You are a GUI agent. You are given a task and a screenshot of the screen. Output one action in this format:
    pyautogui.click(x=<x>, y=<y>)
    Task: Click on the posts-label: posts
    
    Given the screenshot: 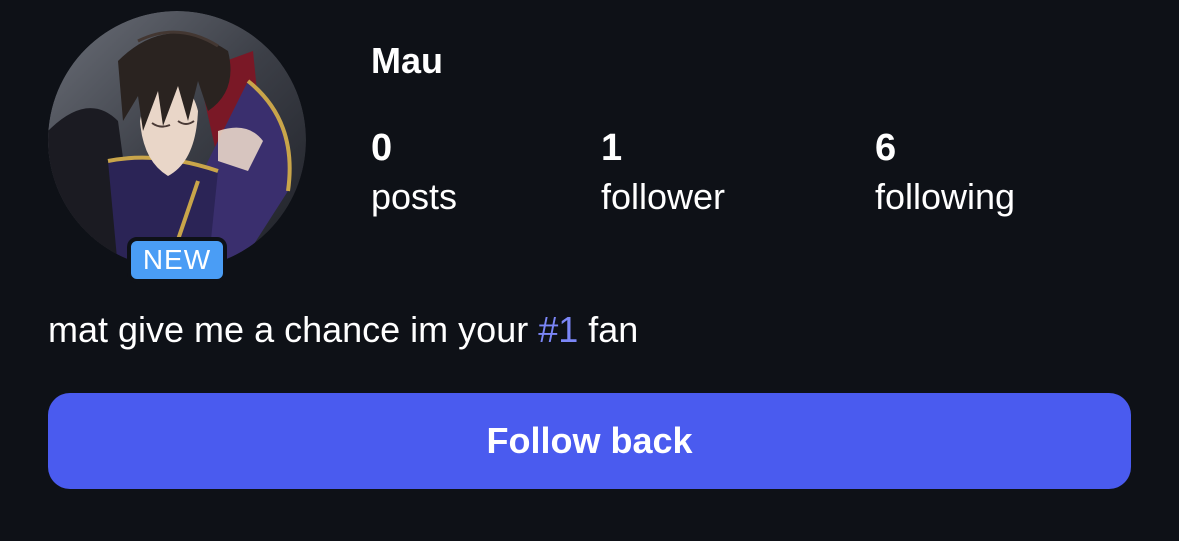 What is the action you would take?
    pyautogui.click(x=414, y=196)
    